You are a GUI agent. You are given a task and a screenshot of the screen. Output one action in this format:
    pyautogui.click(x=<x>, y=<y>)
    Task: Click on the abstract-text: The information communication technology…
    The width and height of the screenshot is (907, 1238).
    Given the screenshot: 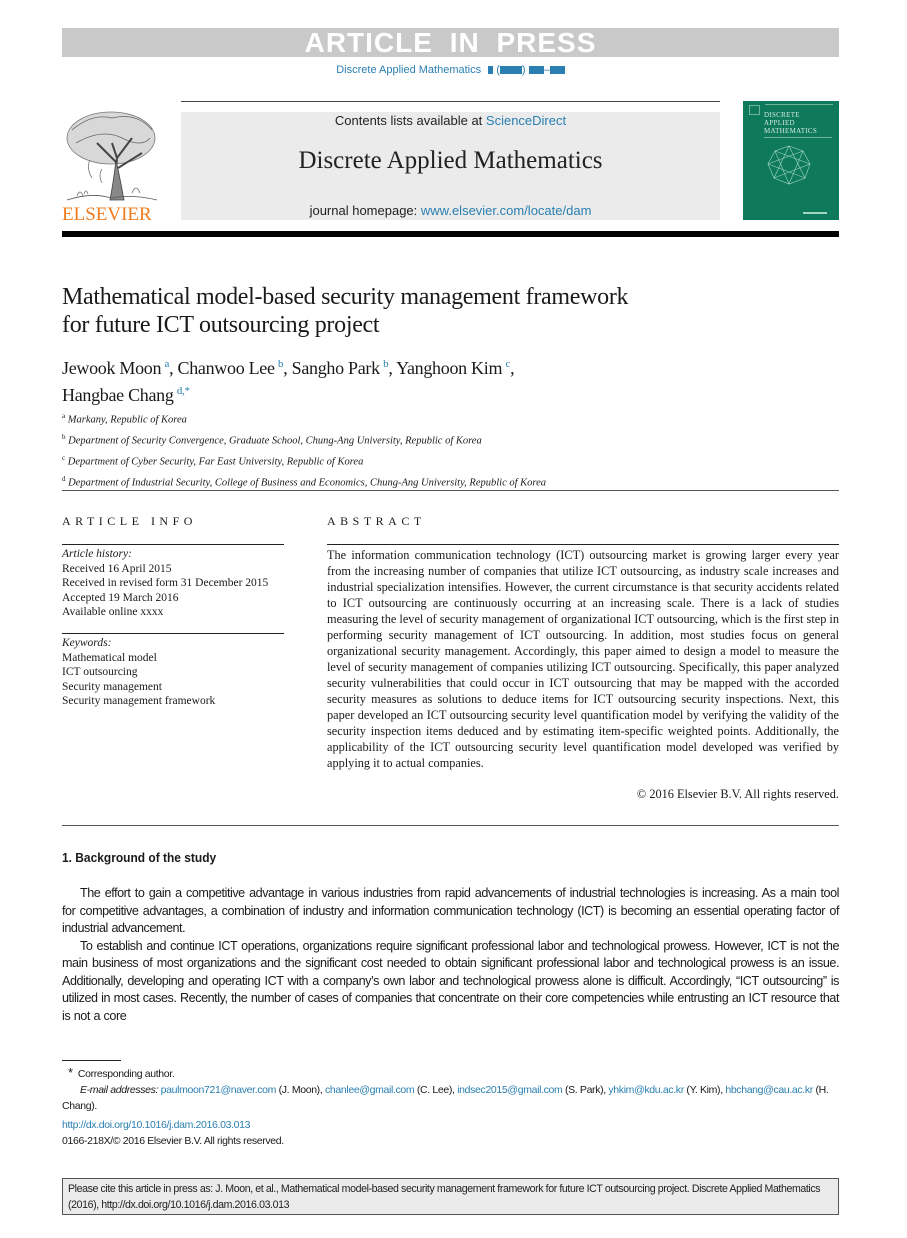 What is the action you would take?
    pyautogui.click(x=583, y=659)
    